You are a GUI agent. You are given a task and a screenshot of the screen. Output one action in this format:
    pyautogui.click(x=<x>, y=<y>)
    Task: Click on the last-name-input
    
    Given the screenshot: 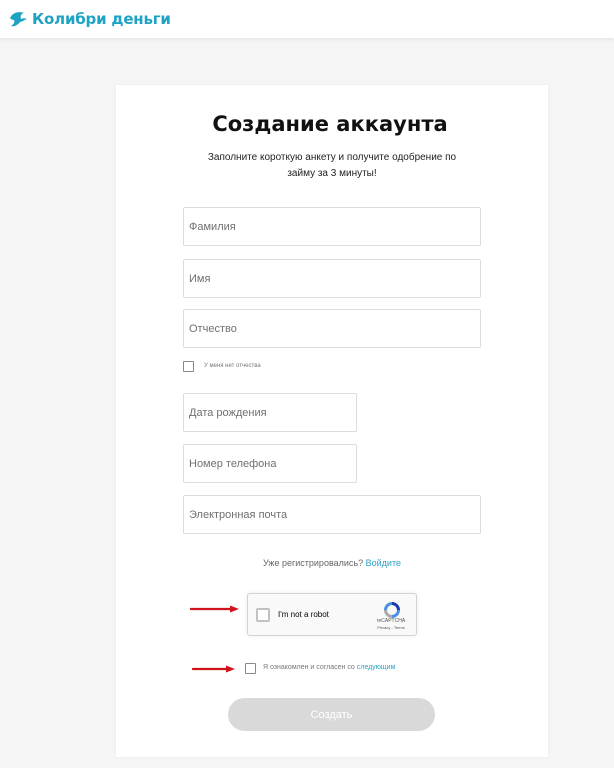 What is the action you would take?
    pyautogui.click(x=332, y=226)
    